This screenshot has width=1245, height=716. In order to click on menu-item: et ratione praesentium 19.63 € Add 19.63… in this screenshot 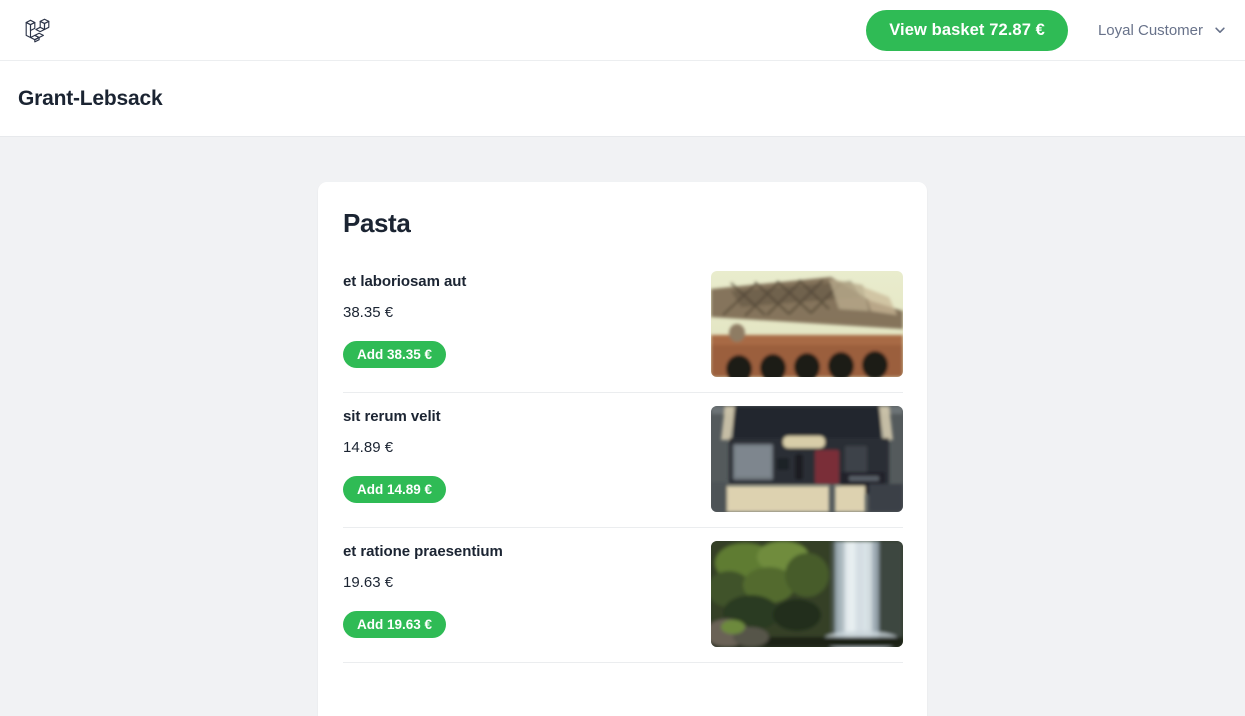, I will do `click(623, 595)`.